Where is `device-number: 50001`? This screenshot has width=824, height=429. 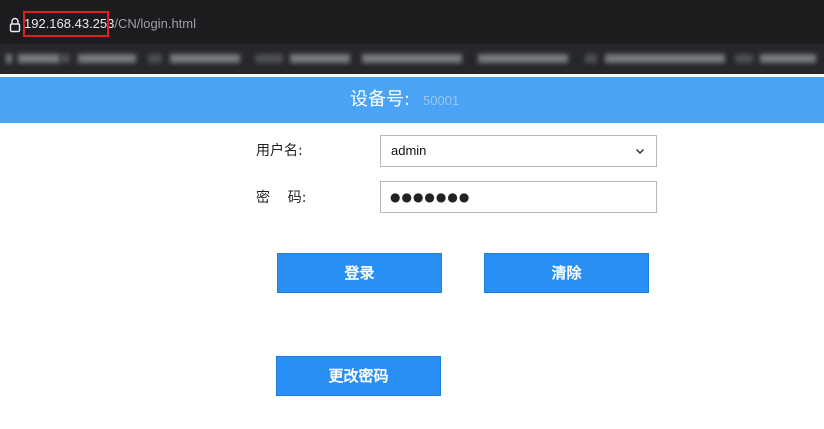
device-number: 50001 is located at coordinates (441, 100).